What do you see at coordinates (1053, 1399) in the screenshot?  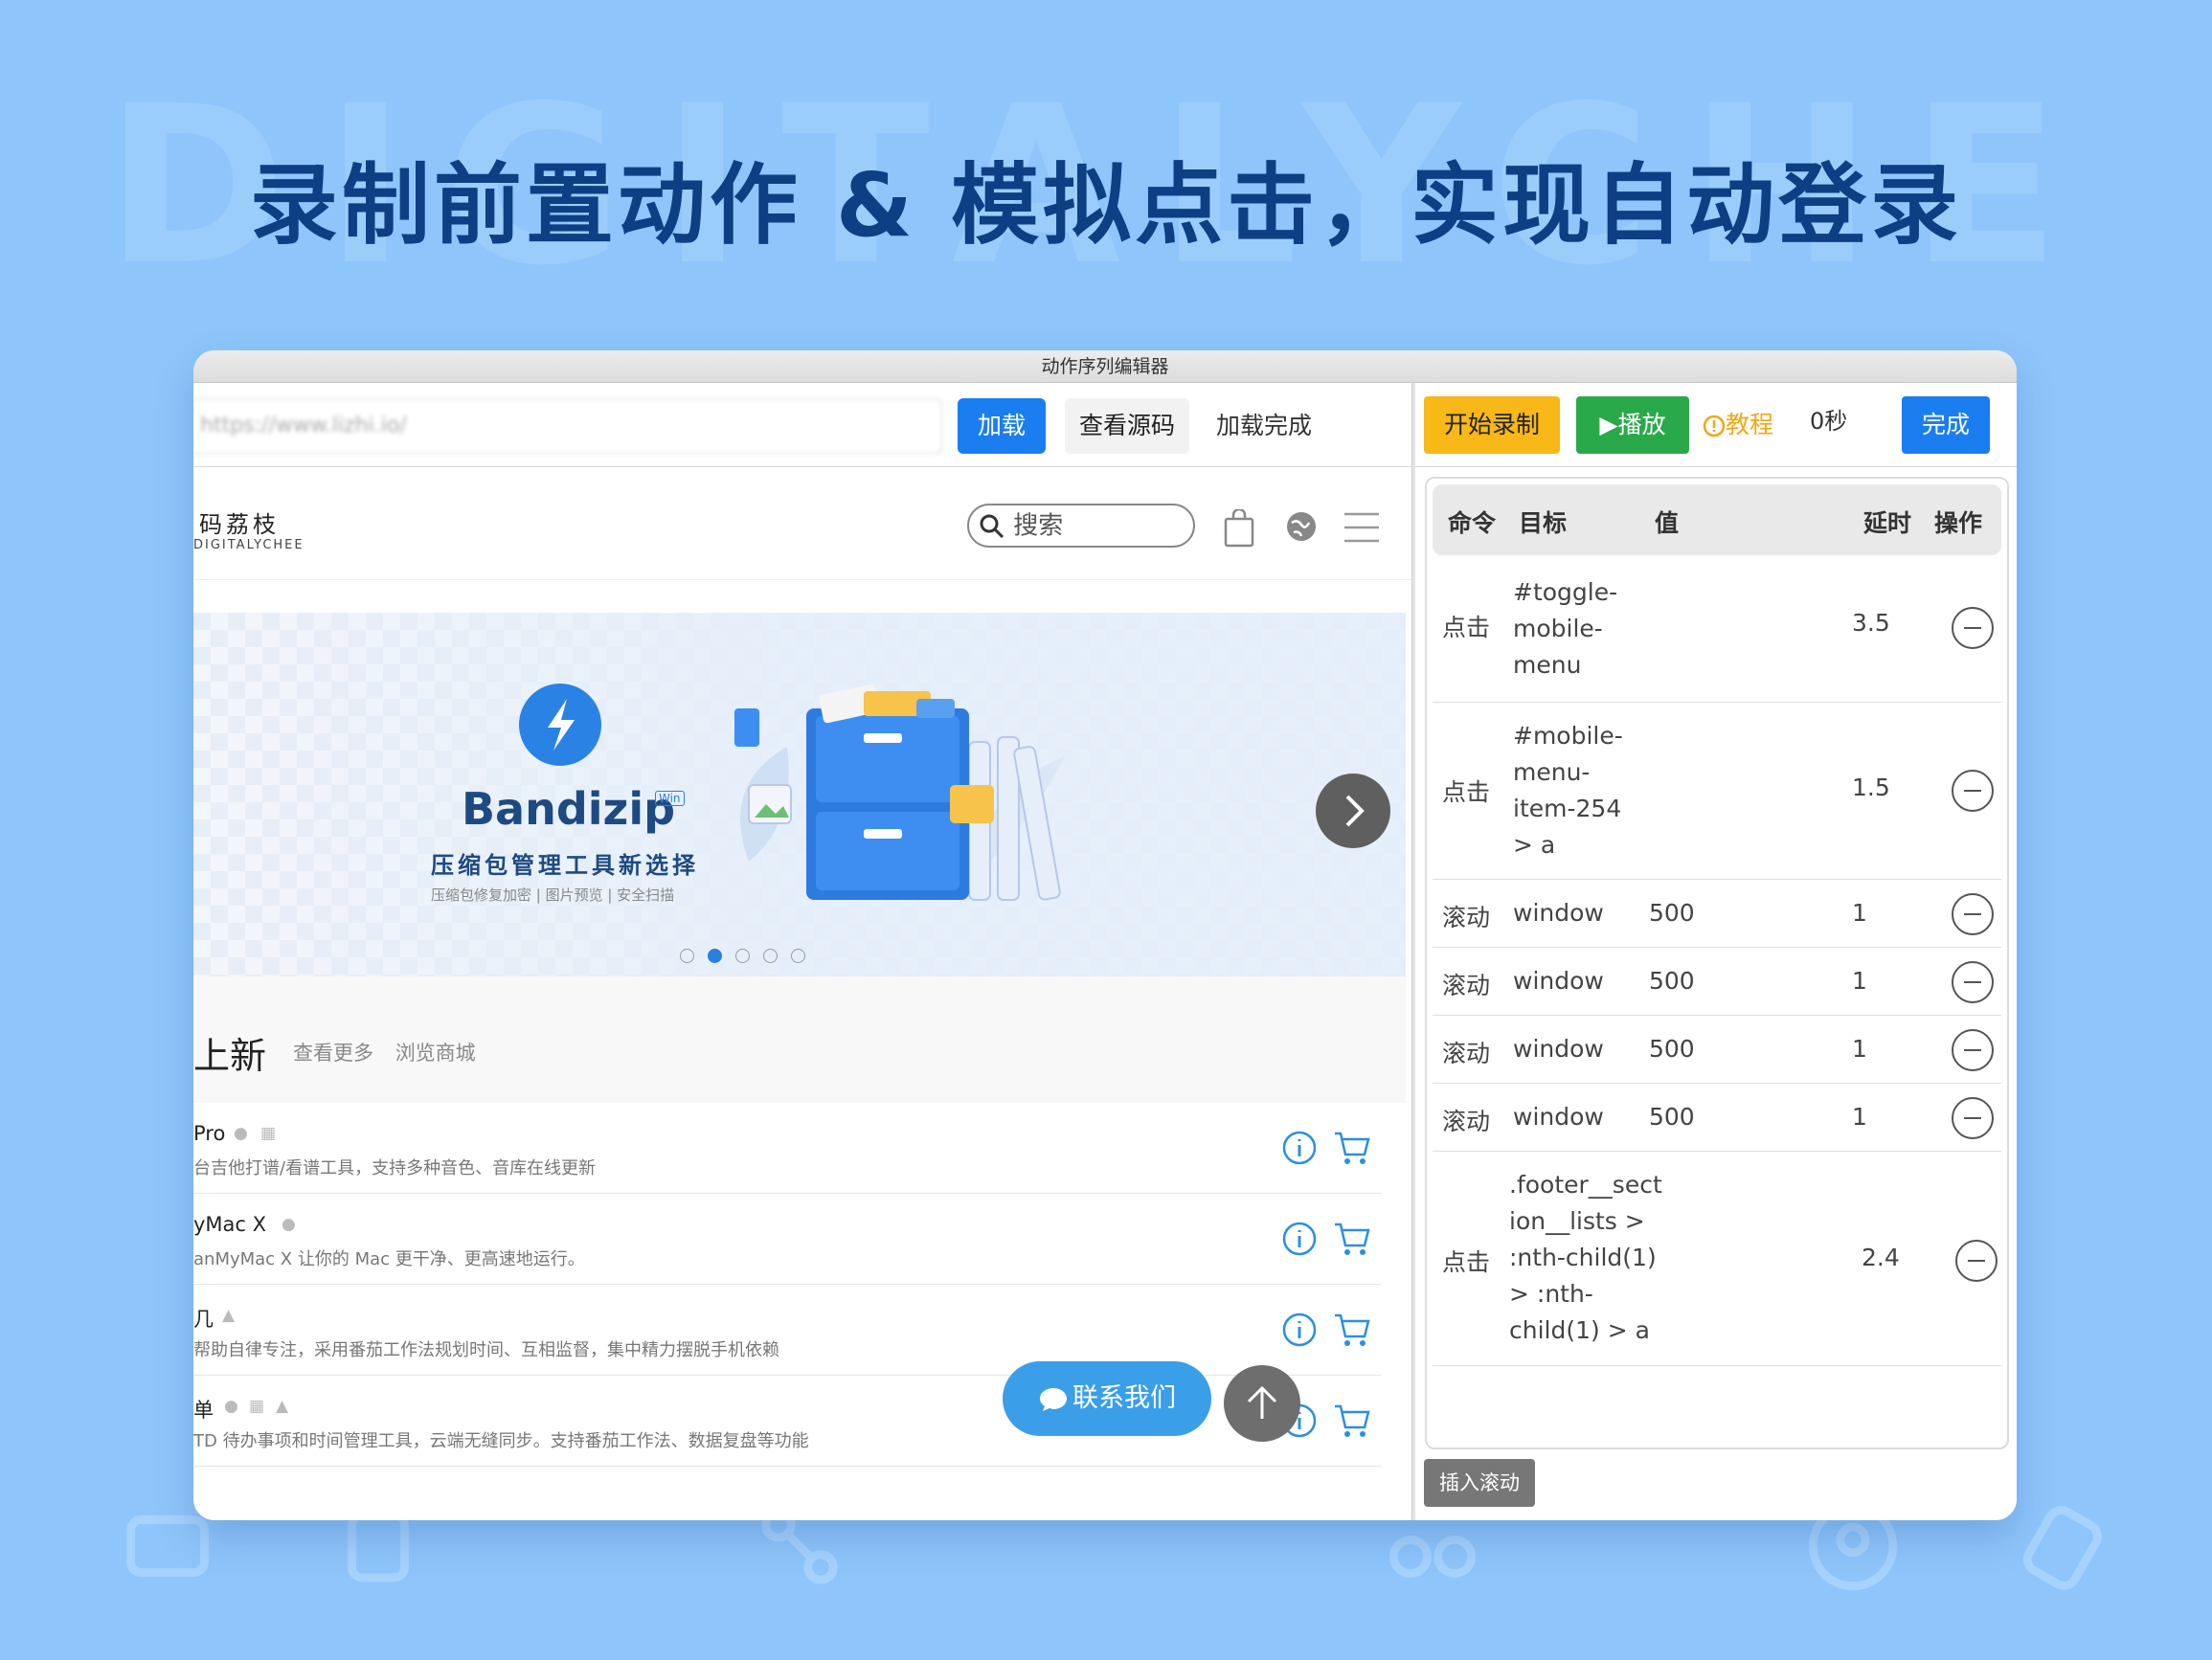 I see `chat-bubble-icon` at bounding box center [1053, 1399].